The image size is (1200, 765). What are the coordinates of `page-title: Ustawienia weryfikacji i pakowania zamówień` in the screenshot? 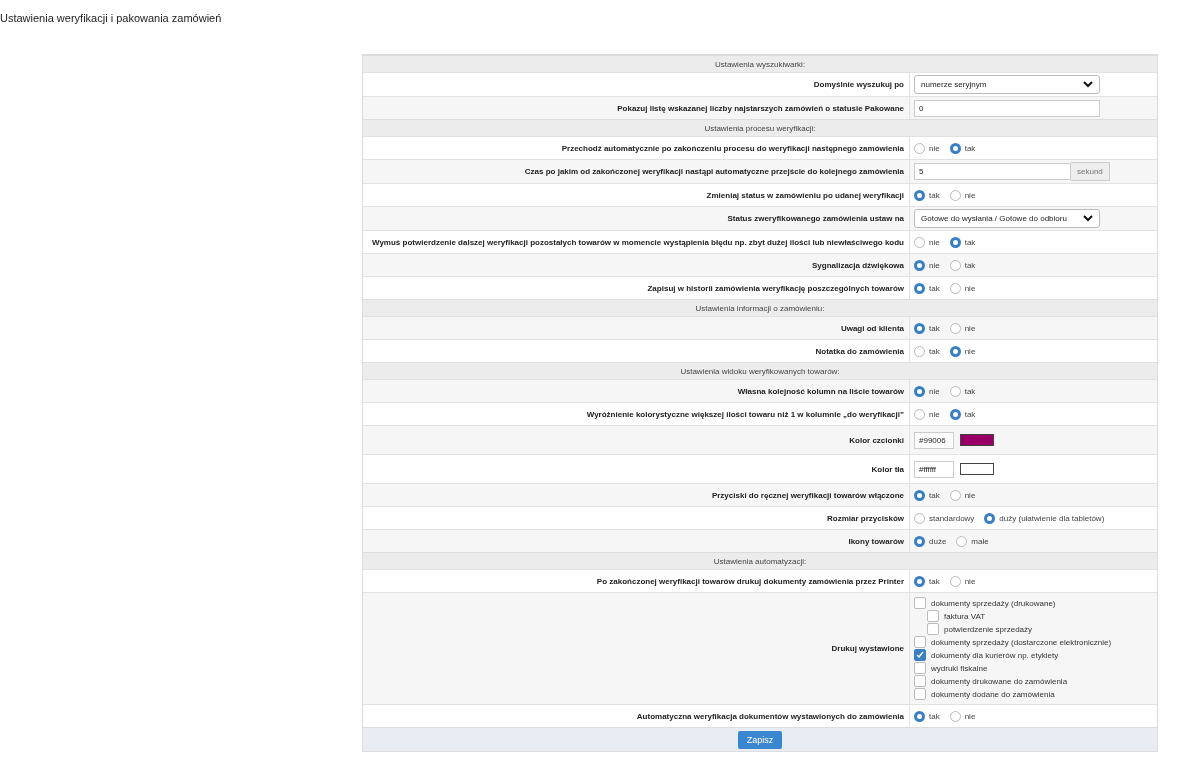 It's located at (111, 18).